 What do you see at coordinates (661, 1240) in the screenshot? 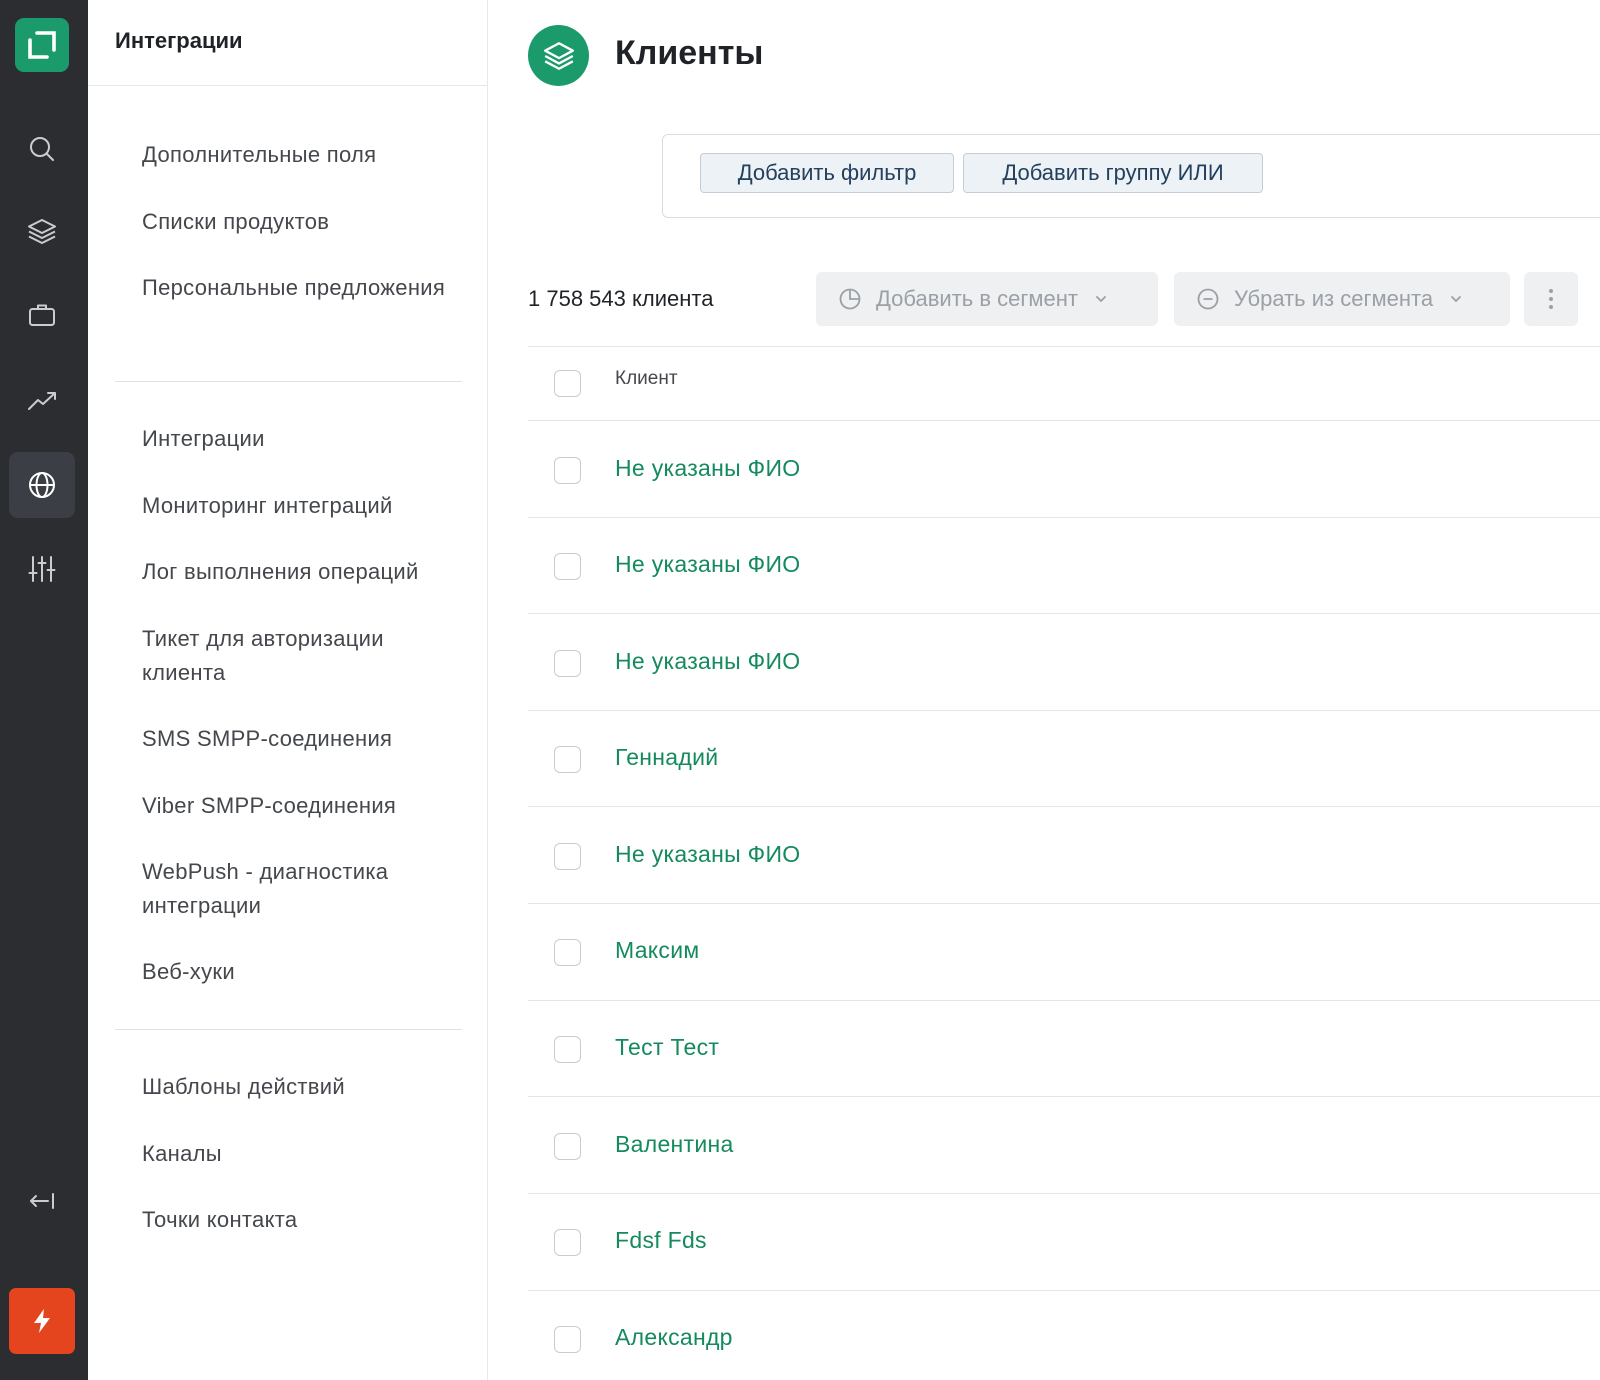
I see `client-name-link: Fdsf Fds` at bounding box center [661, 1240].